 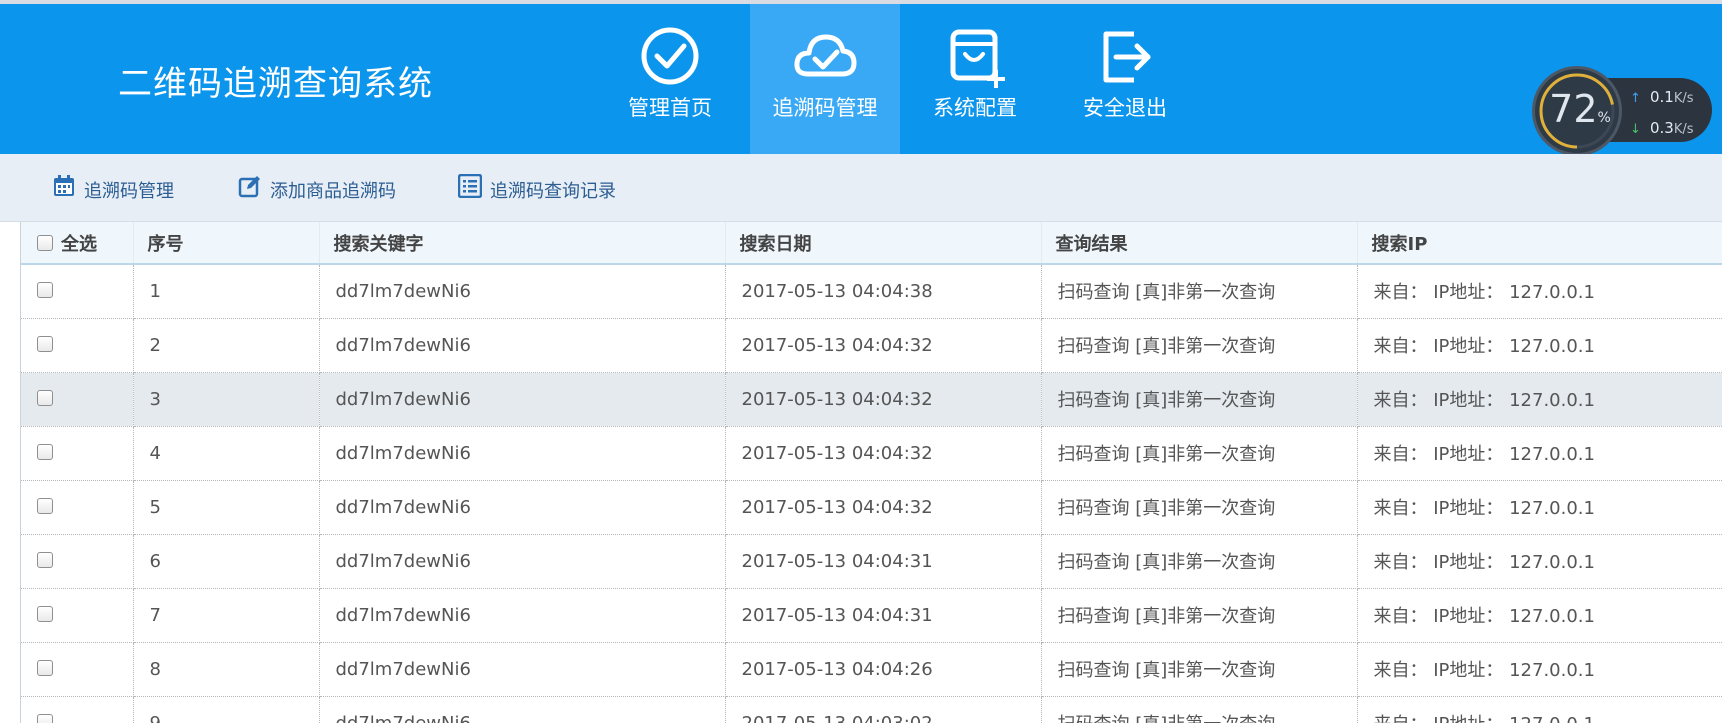 I want to click on memory-percent-value: 72, so click(x=1573, y=109).